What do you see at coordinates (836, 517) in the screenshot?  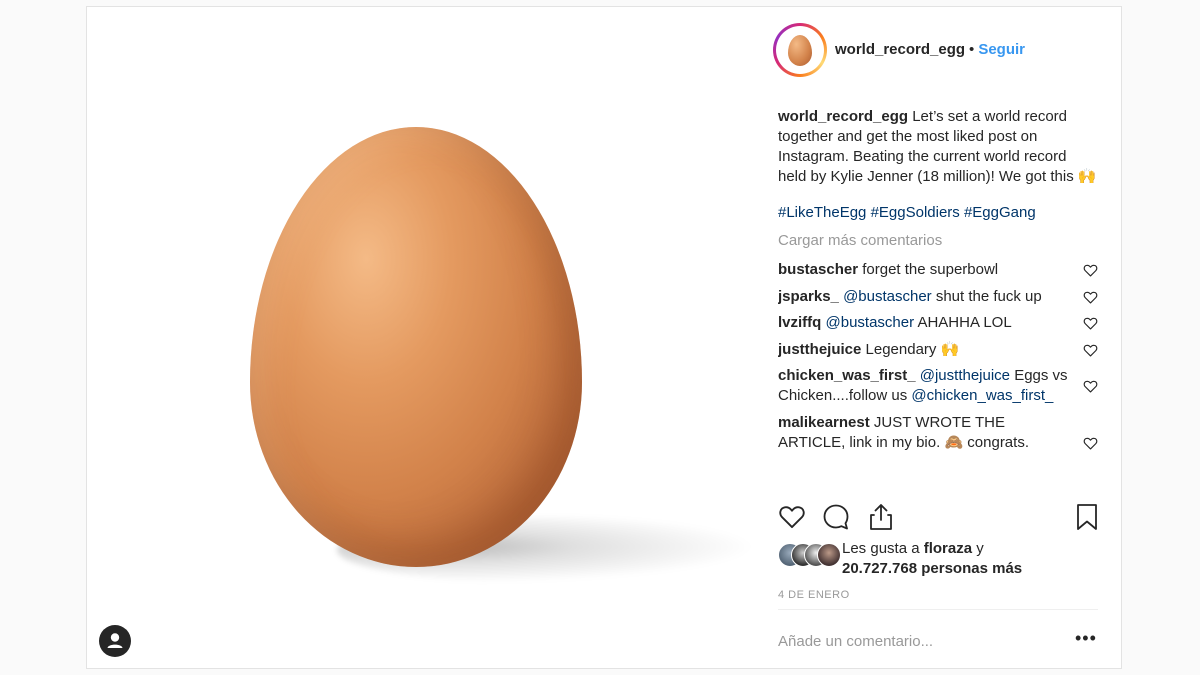 I see `comment-icon` at bounding box center [836, 517].